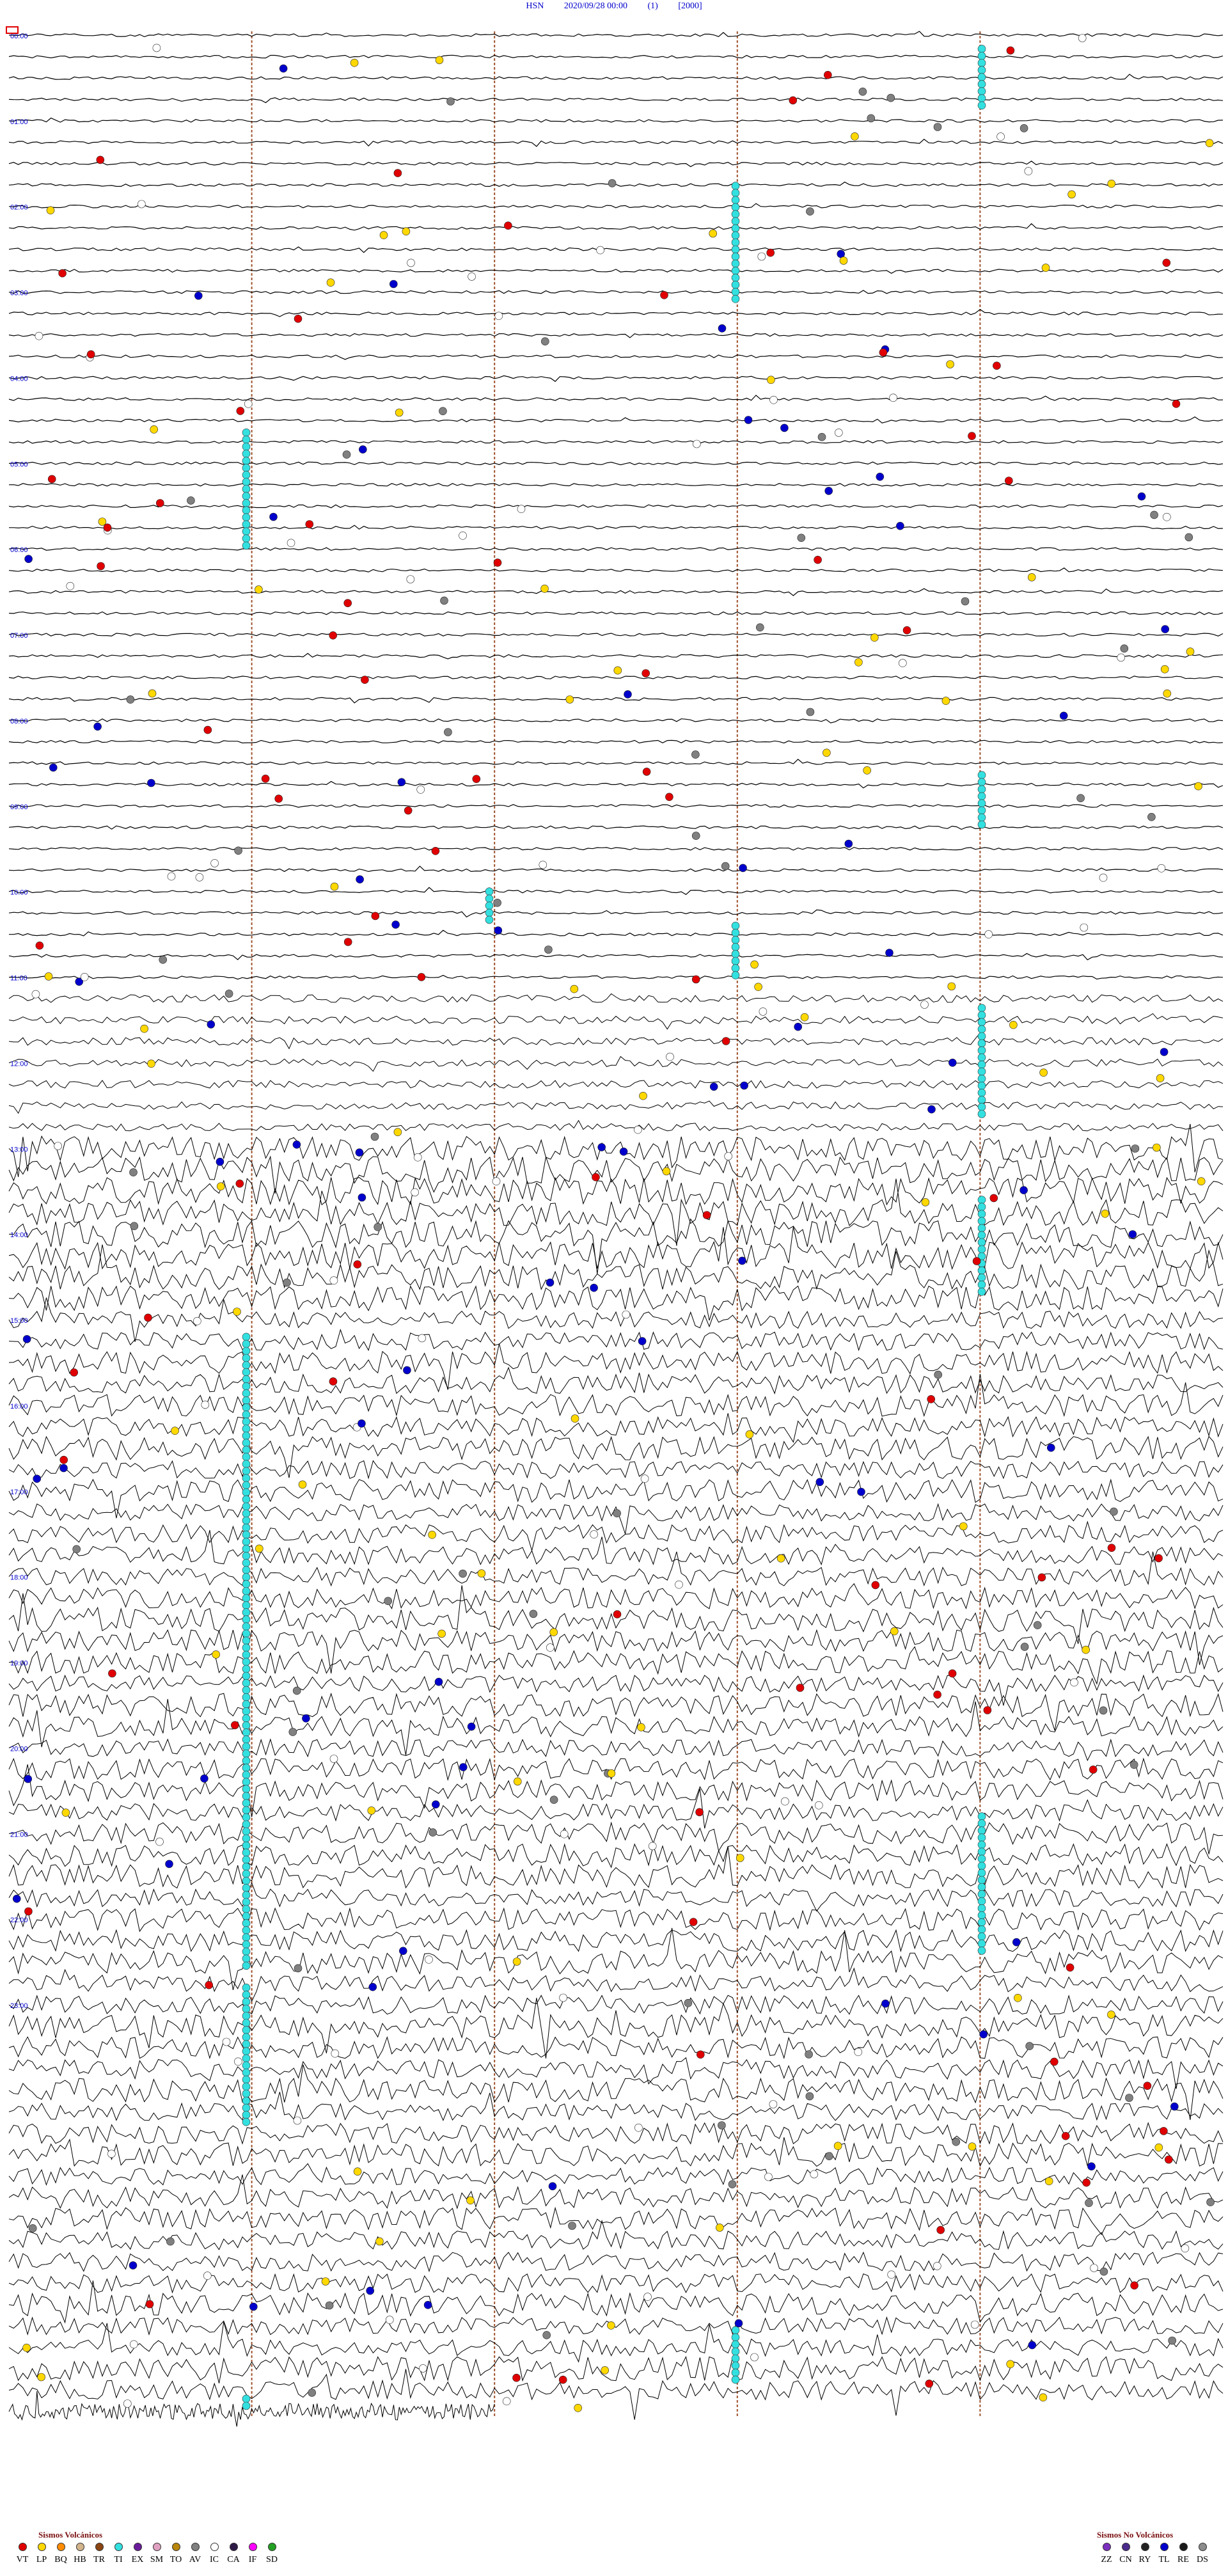 The image size is (1228, 2576). Describe the element at coordinates (19, 1920) in the screenshot. I see `hour-label: 22:00` at that location.